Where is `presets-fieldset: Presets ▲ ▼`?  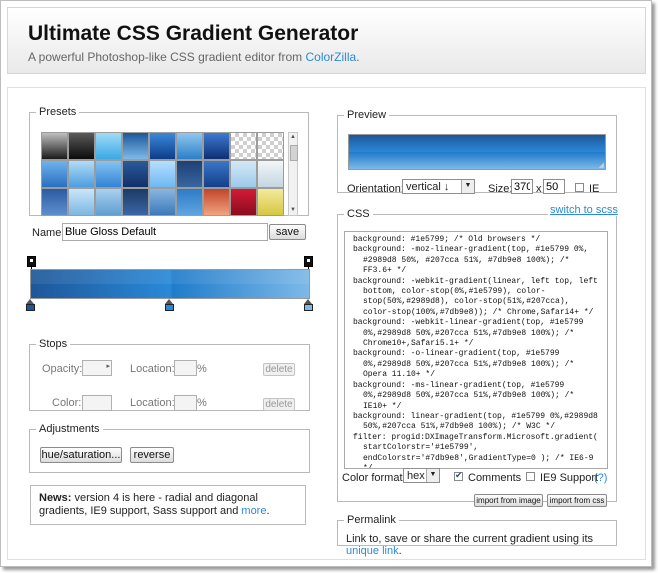
presets-fieldset: Presets ▲ ▼ is located at coordinates (169, 161).